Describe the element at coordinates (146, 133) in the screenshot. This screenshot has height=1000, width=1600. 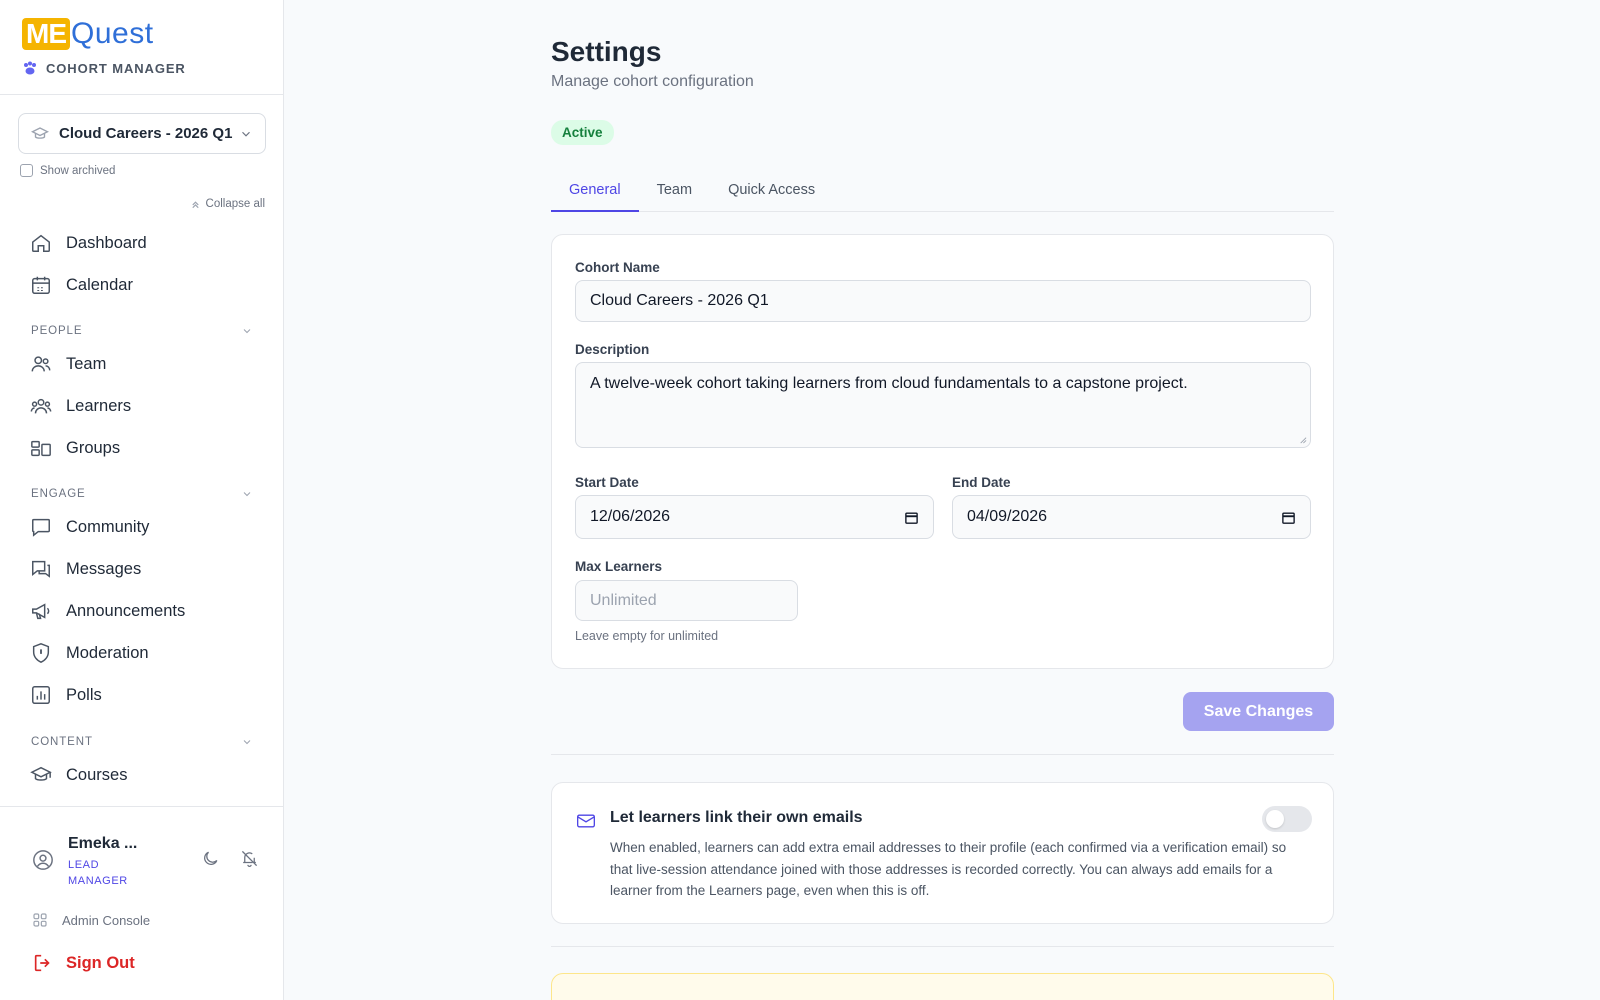
I see `cohort-selector-value: Cloud Careers - 2026 Q1` at that location.